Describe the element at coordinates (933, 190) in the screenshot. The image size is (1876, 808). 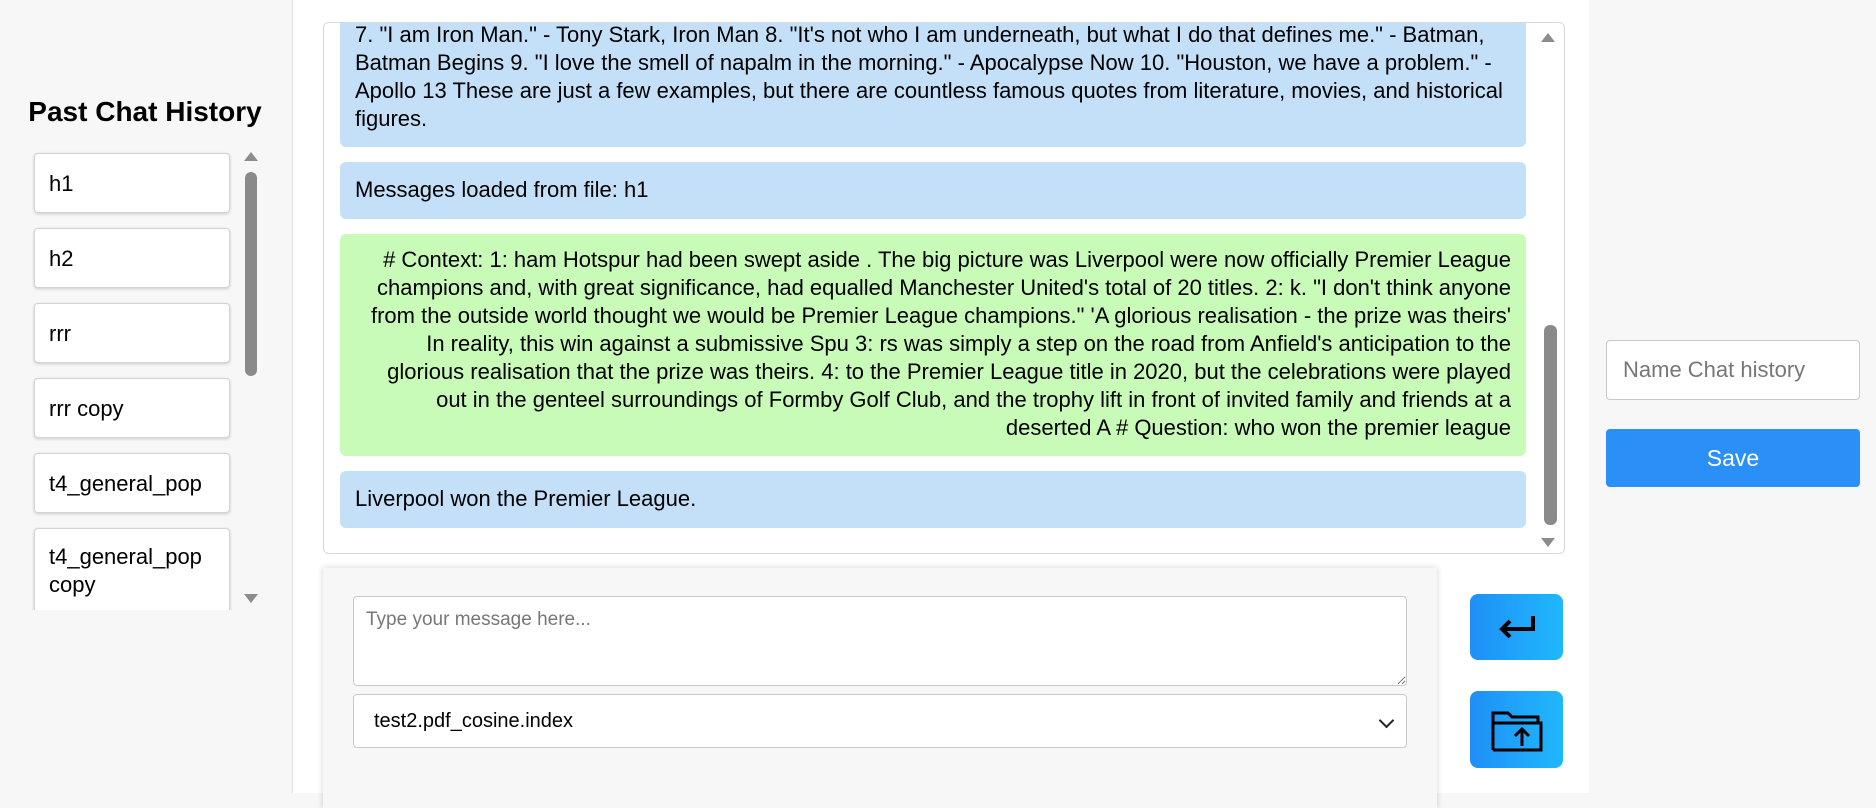
I see `bot-message: Messages loaded from file: h1` at that location.